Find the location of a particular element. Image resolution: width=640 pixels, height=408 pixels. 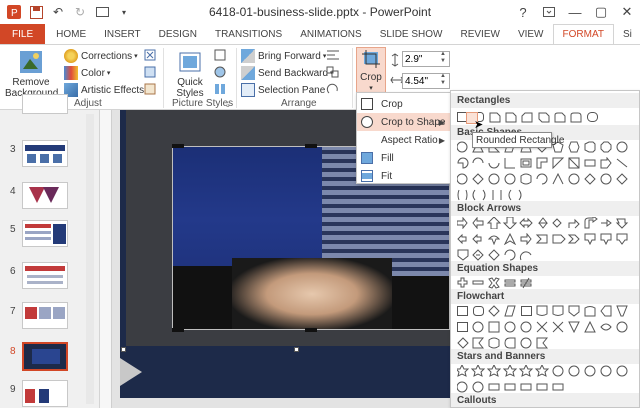

corrections-button: Corrections ▾ is located at coordinates (101, 56).